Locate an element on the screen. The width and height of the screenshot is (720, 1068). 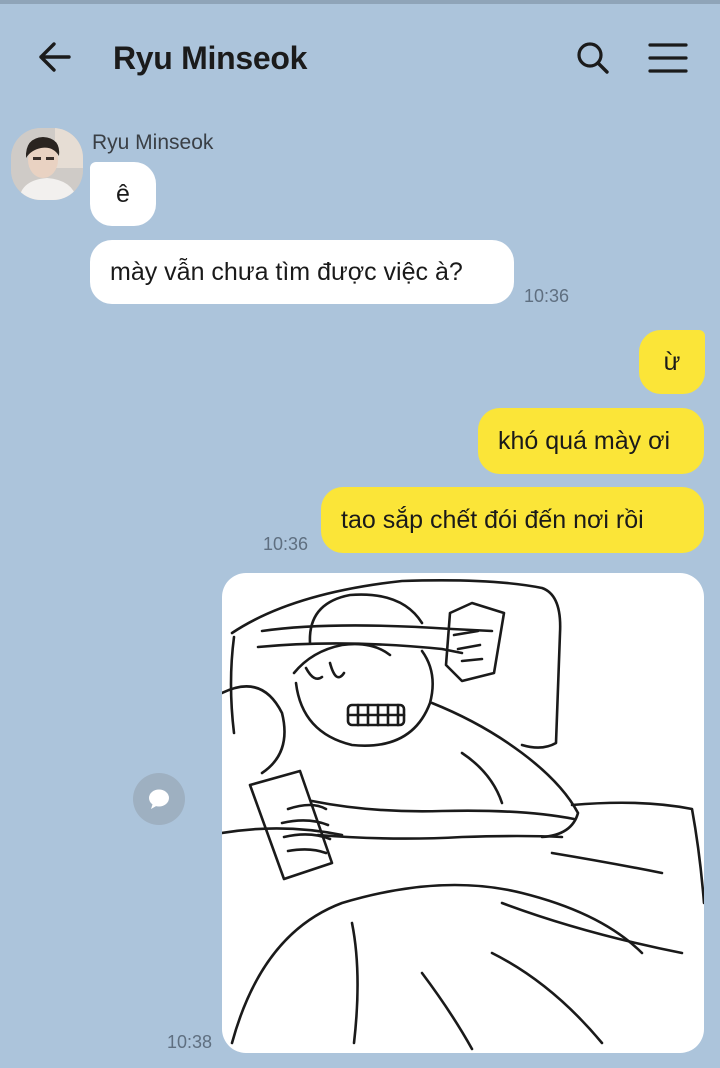
message-bubble-outgoing: ừ is located at coordinates (672, 362).